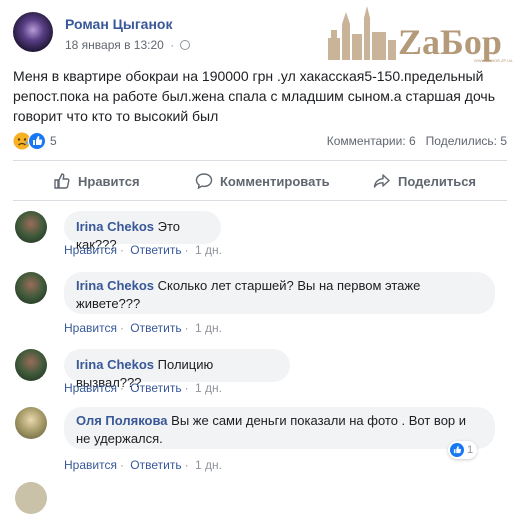 The image size is (520, 514). Describe the element at coordinates (381, 181) in the screenshot. I see `share-icon` at that location.